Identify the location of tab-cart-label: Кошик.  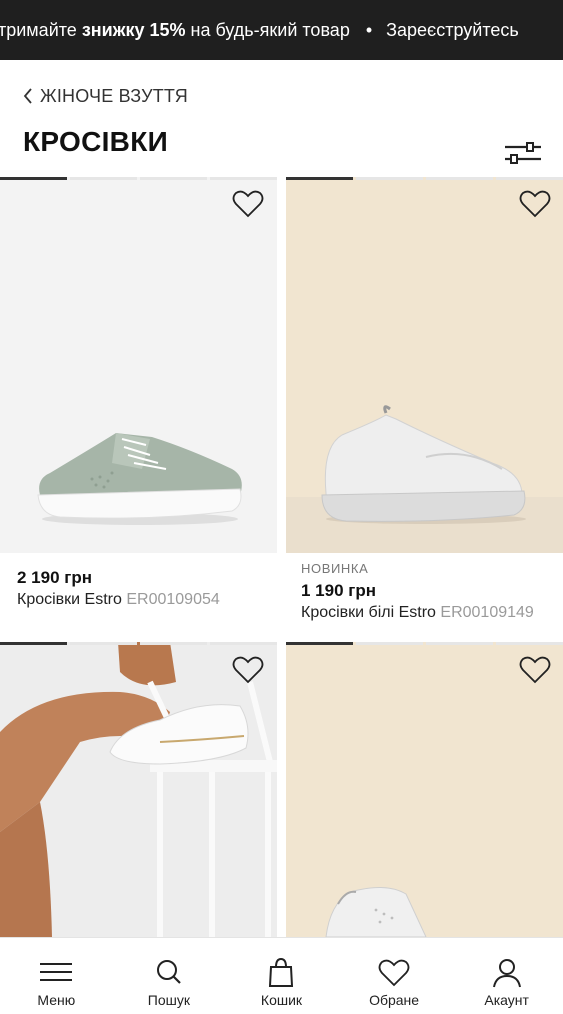
(281, 1000).